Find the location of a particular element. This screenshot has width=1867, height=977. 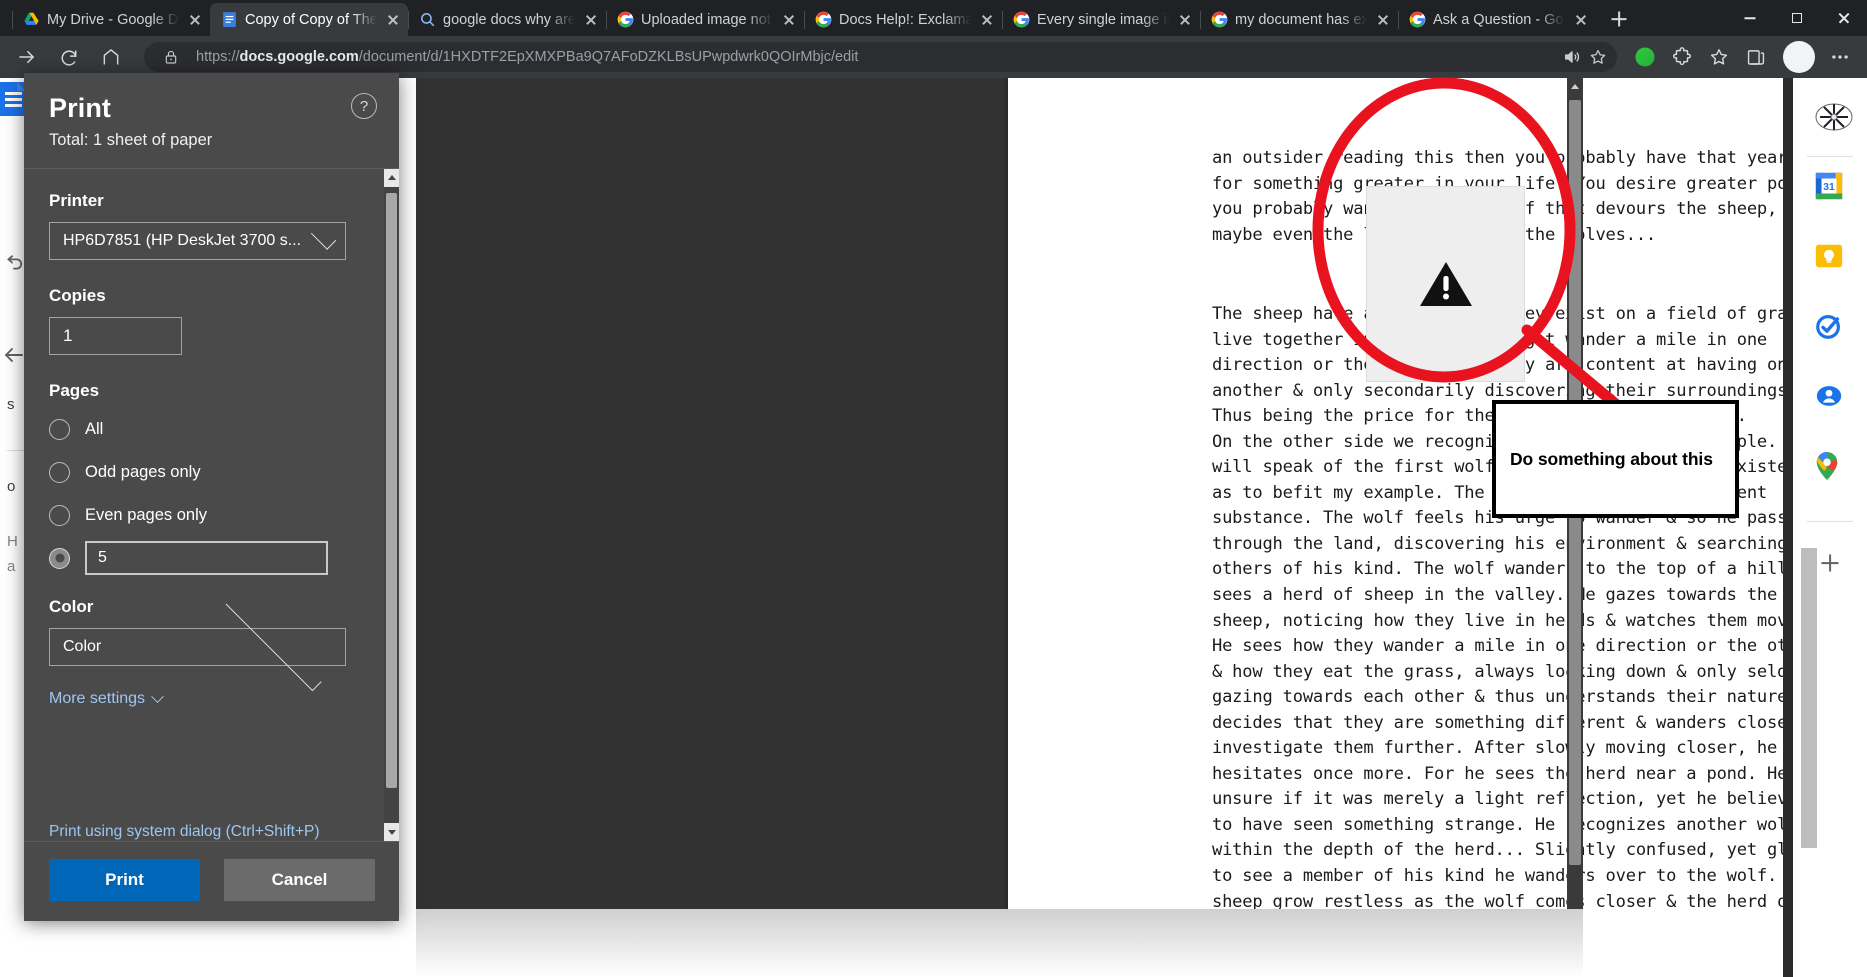

scroll-down-arrow is located at coordinates (391, 832).